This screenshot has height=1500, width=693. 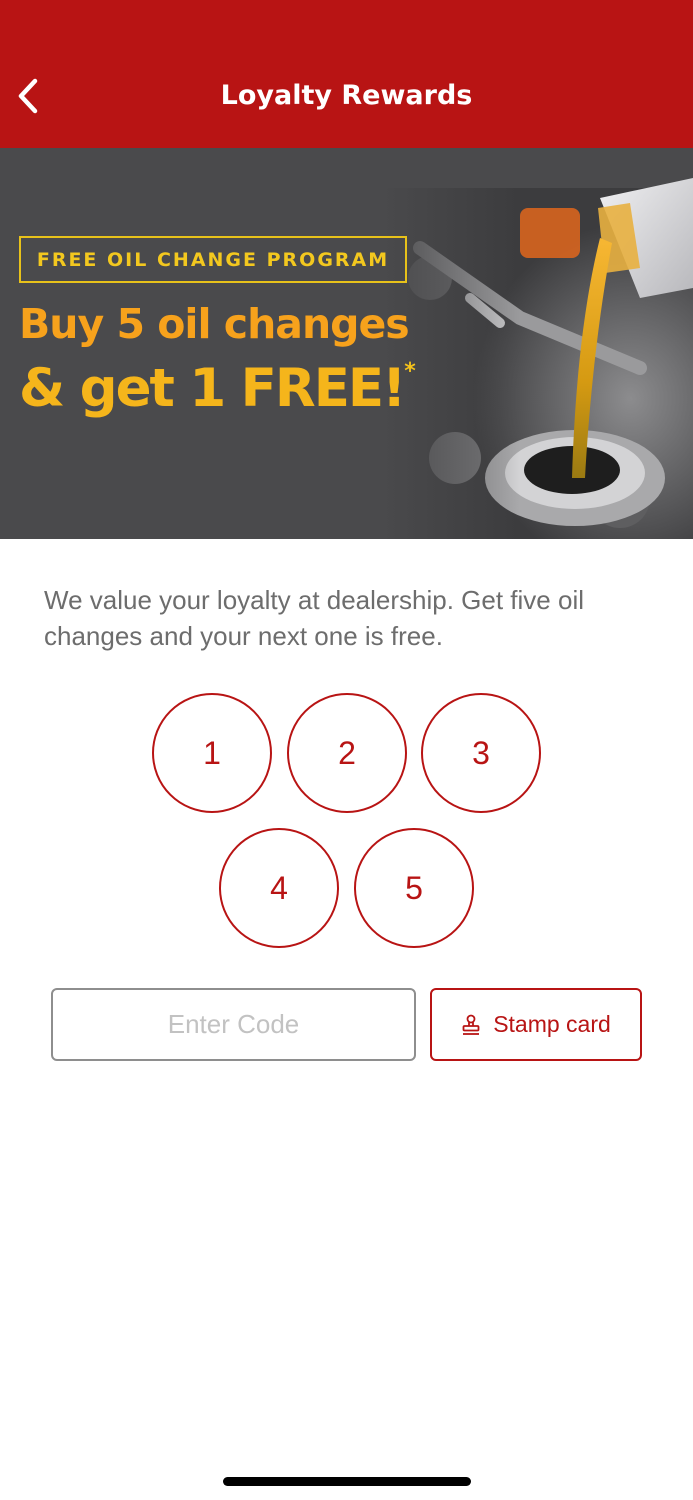 I want to click on promo-asterisk: *, so click(x=410, y=371).